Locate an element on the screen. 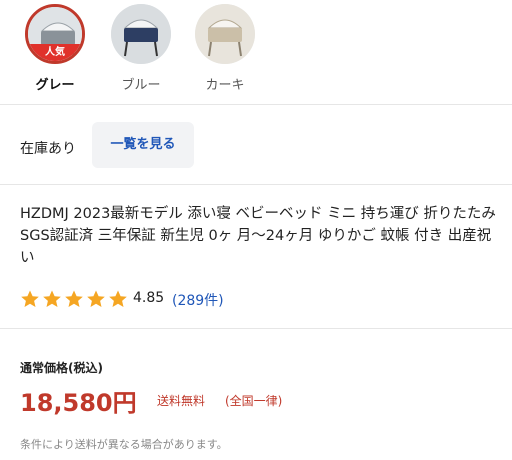  variant-gray-thumbnail: 人気 is located at coordinates (55, 34).